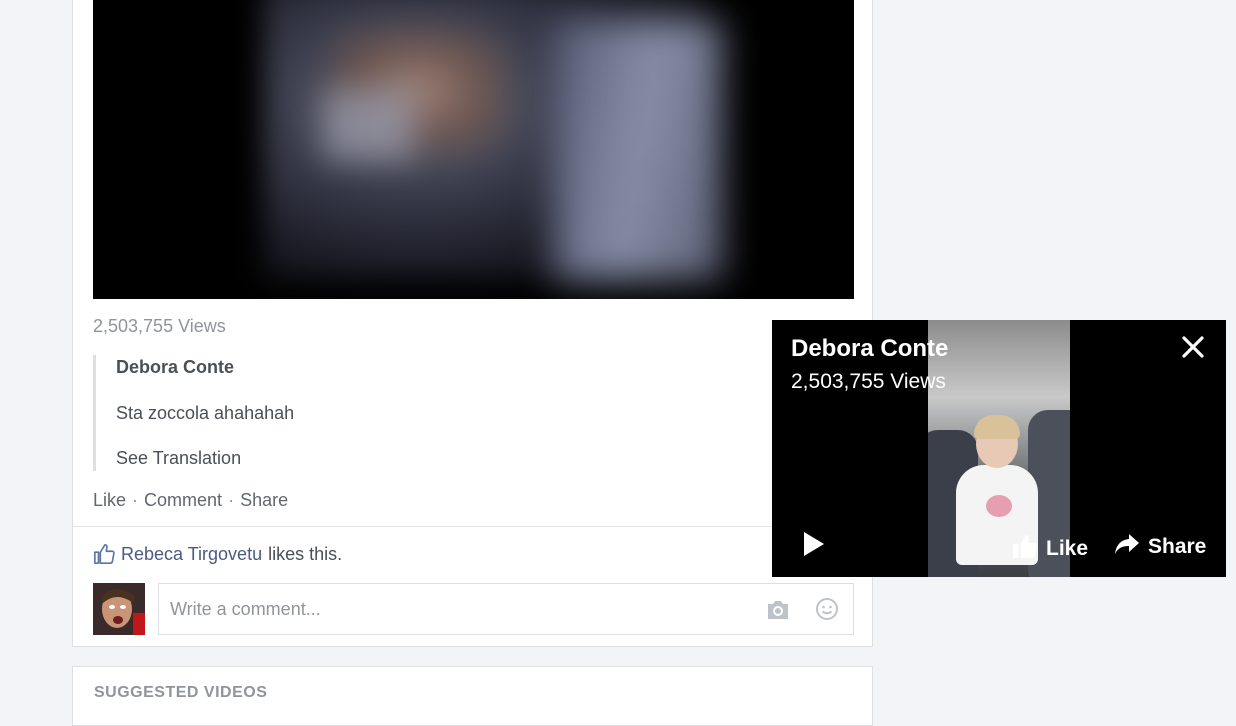  Describe the element at coordinates (999, 448) in the screenshot. I see `mini-video-player: Debora Conte 2,503,755 Views Like Share` at that location.